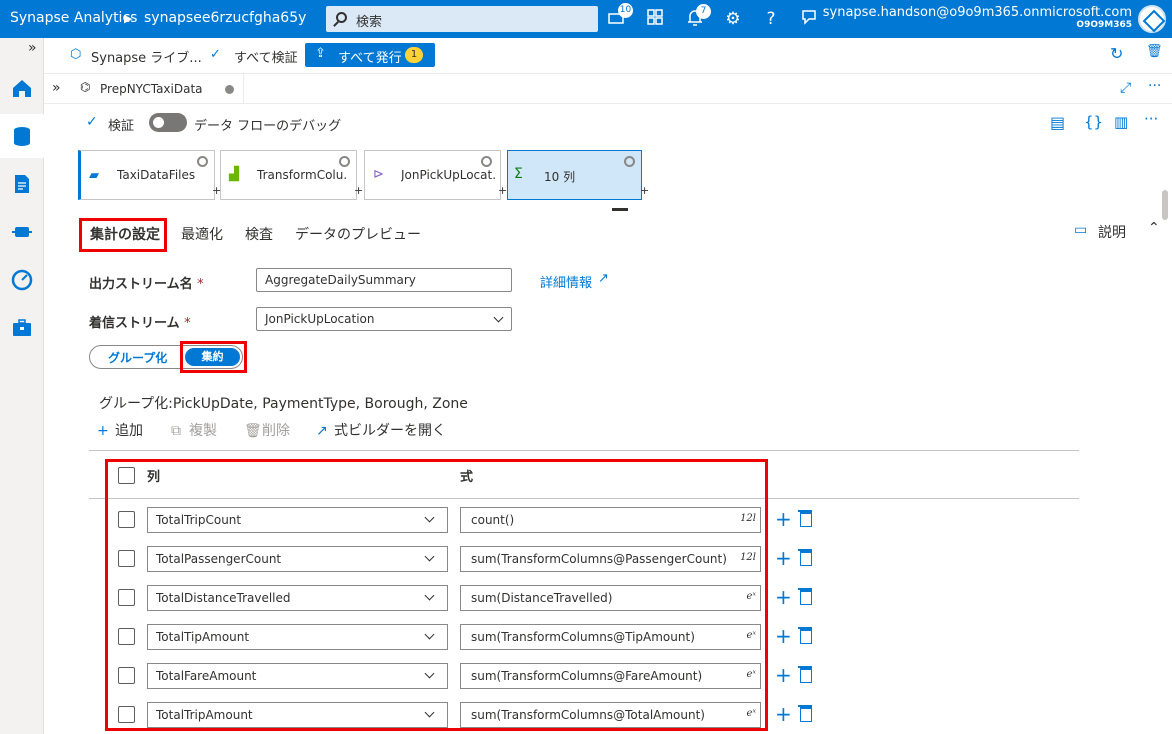  Describe the element at coordinates (603, 278) in the screenshot. I see `external-link-icon: ↗` at that location.